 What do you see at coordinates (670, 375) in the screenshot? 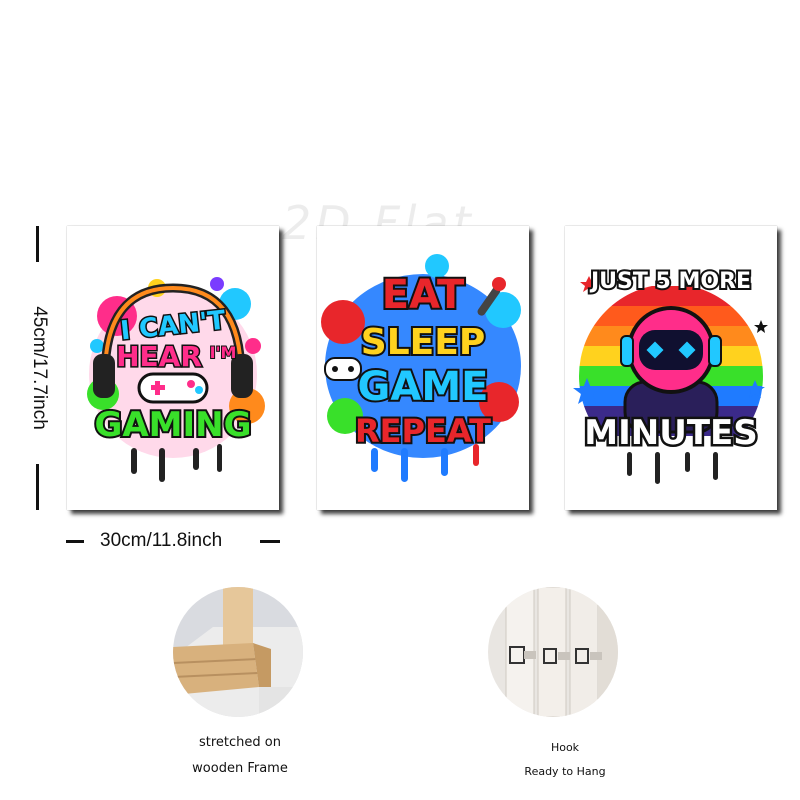
I see `print-five-minutes-art: JUST 5 MORE MINUTES` at bounding box center [670, 375].